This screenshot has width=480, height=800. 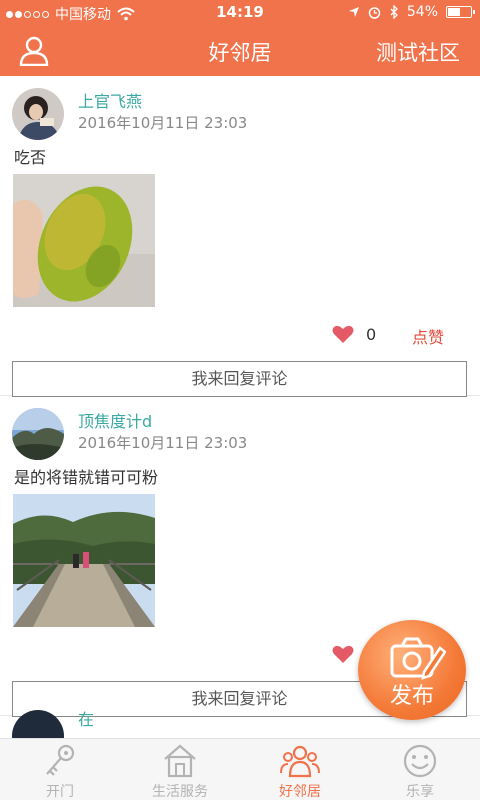 I want to click on house-icon, so click(x=180, y=761).